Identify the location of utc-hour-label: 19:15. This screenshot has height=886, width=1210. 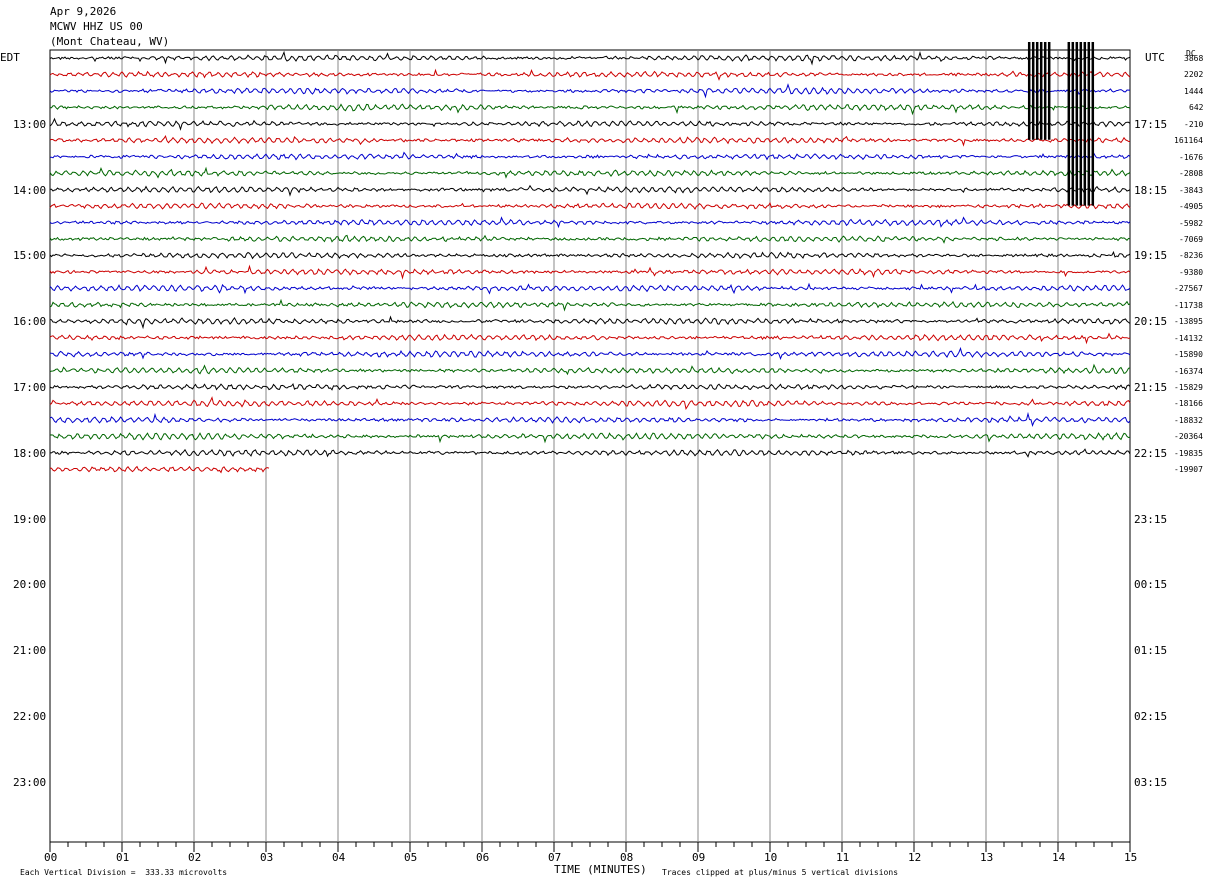
(1151, 256).